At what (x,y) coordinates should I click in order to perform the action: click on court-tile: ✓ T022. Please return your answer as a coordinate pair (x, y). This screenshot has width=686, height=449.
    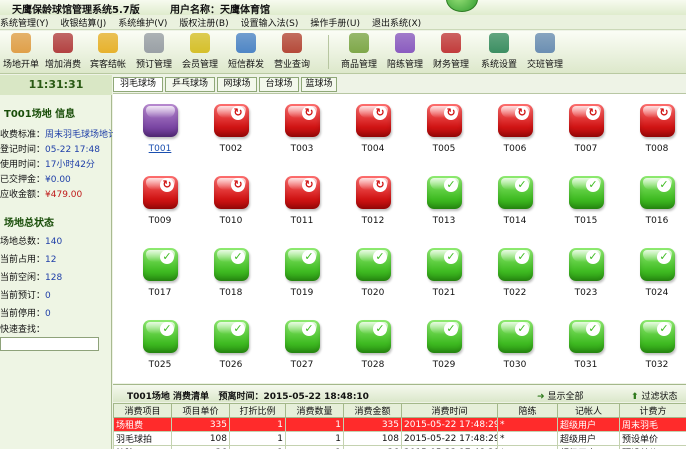
    Looking at the image, I should click on (504, 273).